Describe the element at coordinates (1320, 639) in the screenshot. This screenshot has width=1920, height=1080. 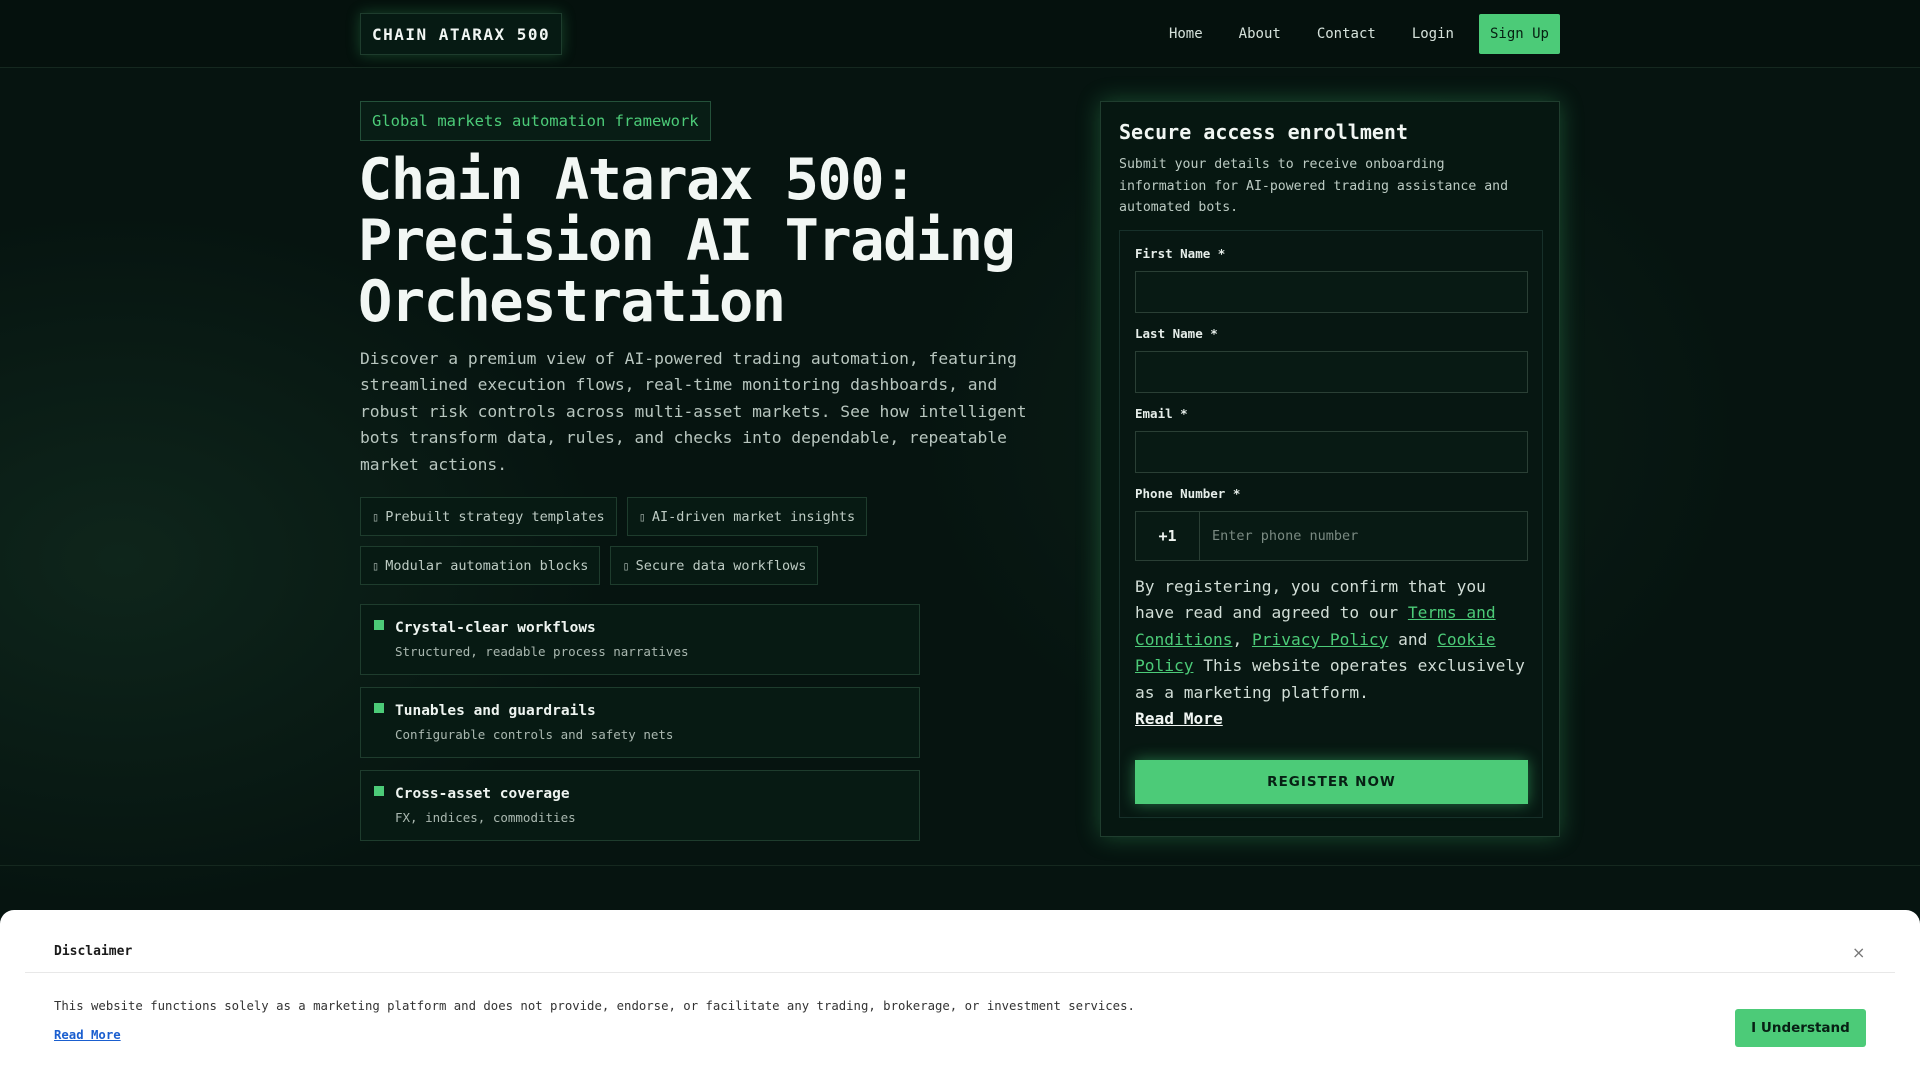
I see `privacy-link: Privacy Policy` at that location.